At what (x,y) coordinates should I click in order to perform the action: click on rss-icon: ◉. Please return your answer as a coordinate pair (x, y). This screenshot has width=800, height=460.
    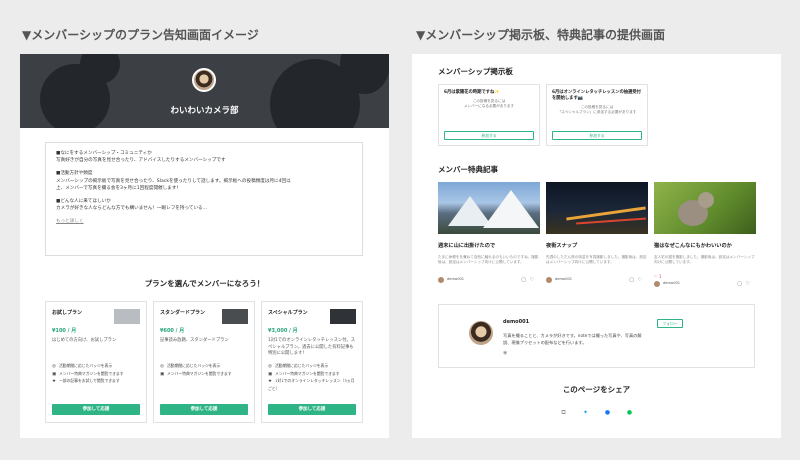
    Looking at the image, I should click on (505, 353).